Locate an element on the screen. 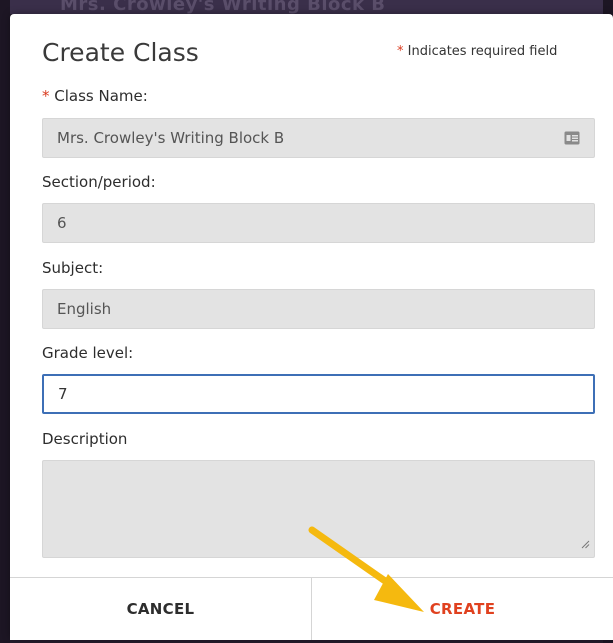  required-note-text: Indicates required field is located at coordinates (482, 51).